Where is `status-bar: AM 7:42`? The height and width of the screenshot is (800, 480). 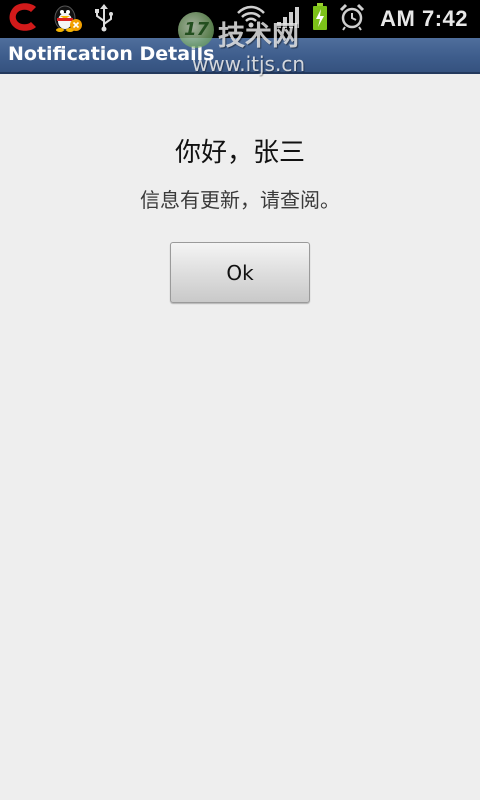 status-bar: AM 7:42 is located at coordinates (240, 19).